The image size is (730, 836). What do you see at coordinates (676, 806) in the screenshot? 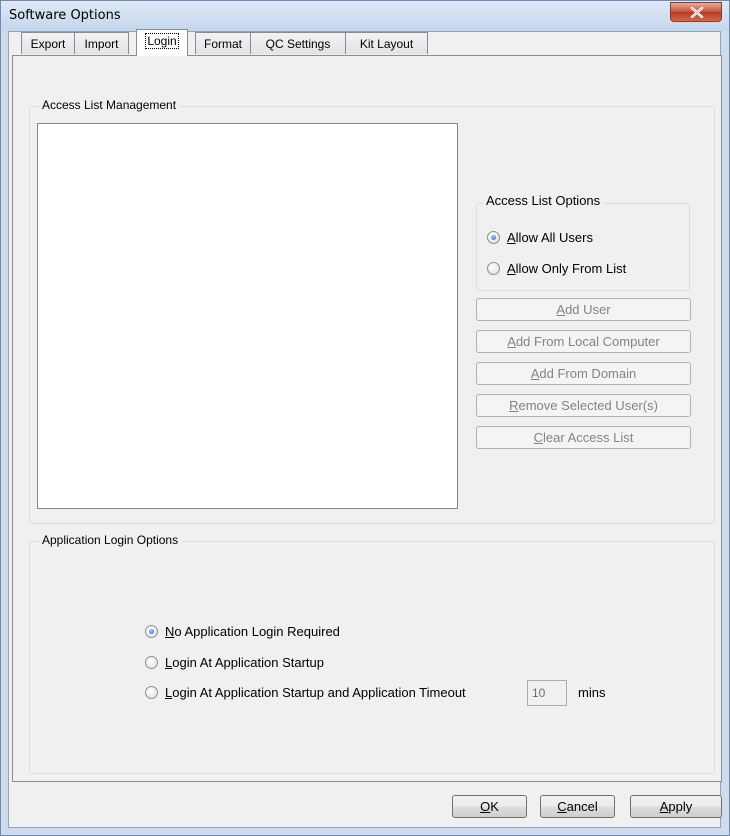
I see `apply-button: Apply` at bounding box center [676, 806].